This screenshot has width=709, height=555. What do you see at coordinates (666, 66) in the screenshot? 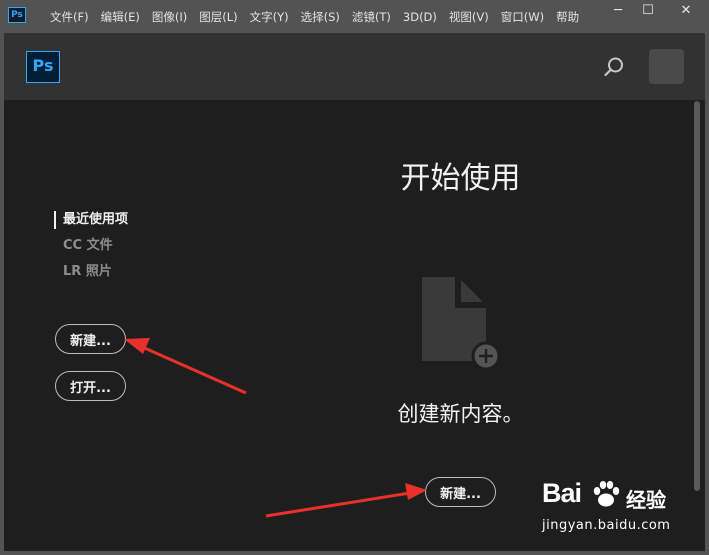
I see `avatar` at bounding box center [666, 66].